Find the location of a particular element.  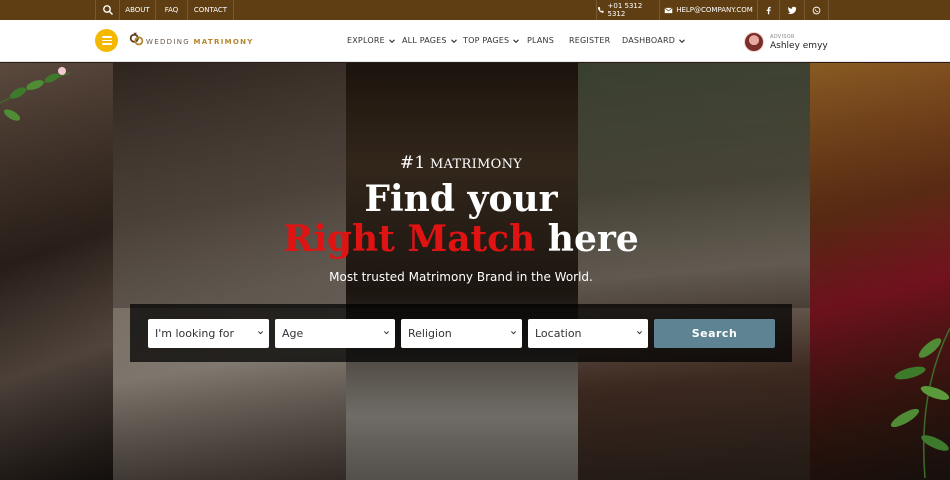

user-role-label: ADVISOR is located at coordinates (782, 37).